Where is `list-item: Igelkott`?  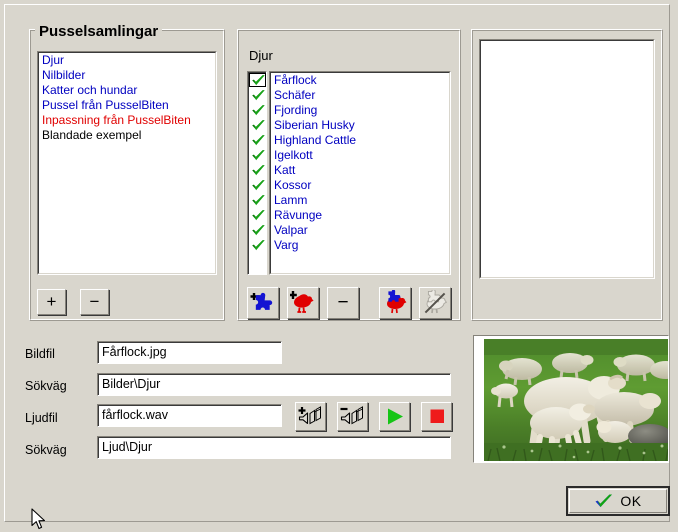
list-item: Igelkott is located at coordinates (360, 155).